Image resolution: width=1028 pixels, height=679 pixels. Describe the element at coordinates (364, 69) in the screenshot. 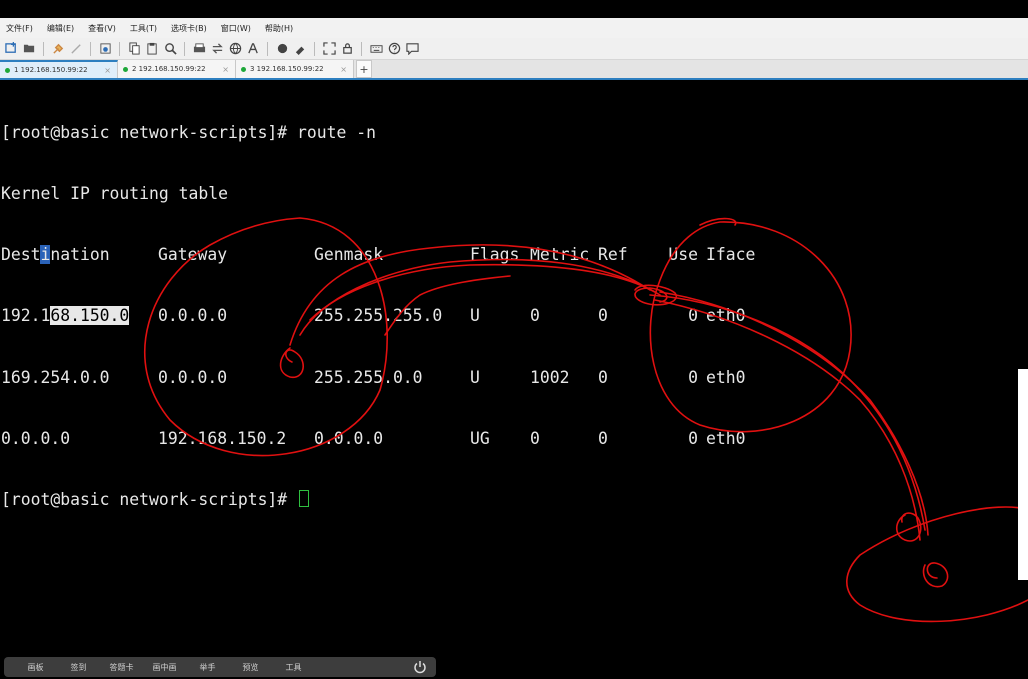

I see `add-tab-button: +` at that location.